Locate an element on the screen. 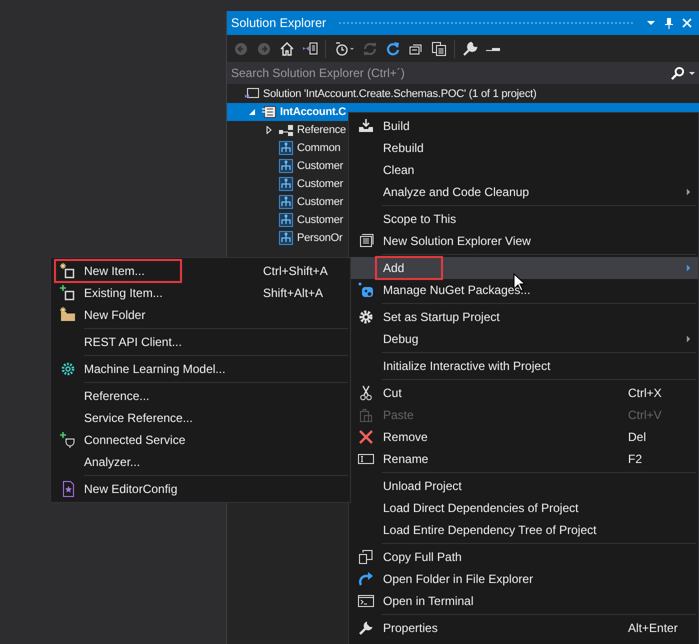 The width and height of the screenshot is (699, 644). panel-title: Solution Explorer is located at coordinates (278, 23).